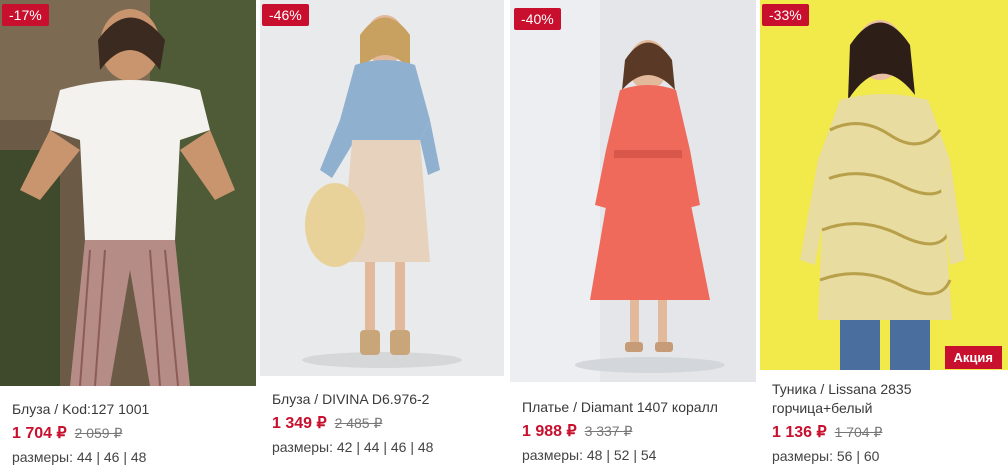 The width and height of the screenshot is (1008, 474). I want to click on product-title: Туника / Lissana 2835 горчица+белый, so click(887, 399).